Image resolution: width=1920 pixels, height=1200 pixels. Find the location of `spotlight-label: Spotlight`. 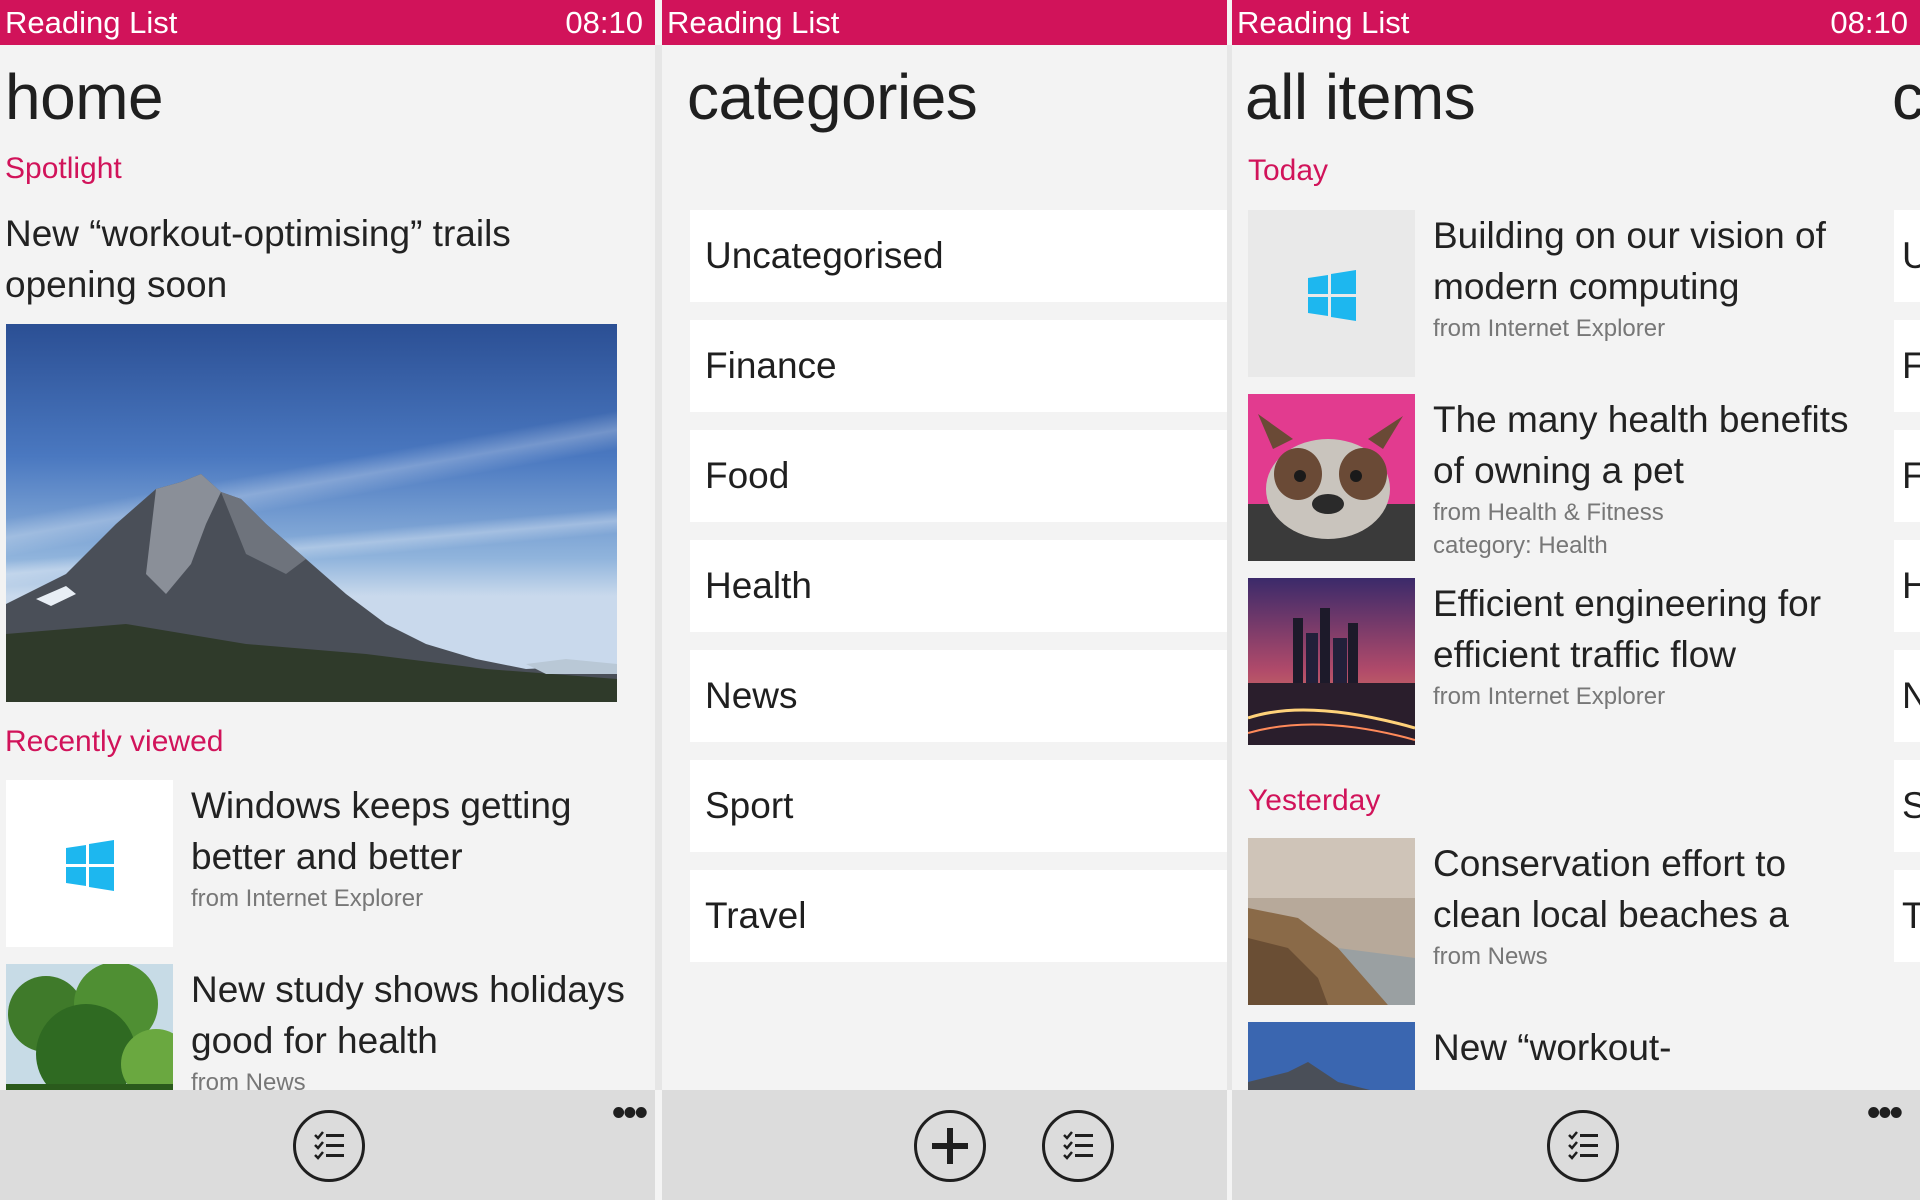

spotlight-label: Spotlight is located at coordinates (63, 168).